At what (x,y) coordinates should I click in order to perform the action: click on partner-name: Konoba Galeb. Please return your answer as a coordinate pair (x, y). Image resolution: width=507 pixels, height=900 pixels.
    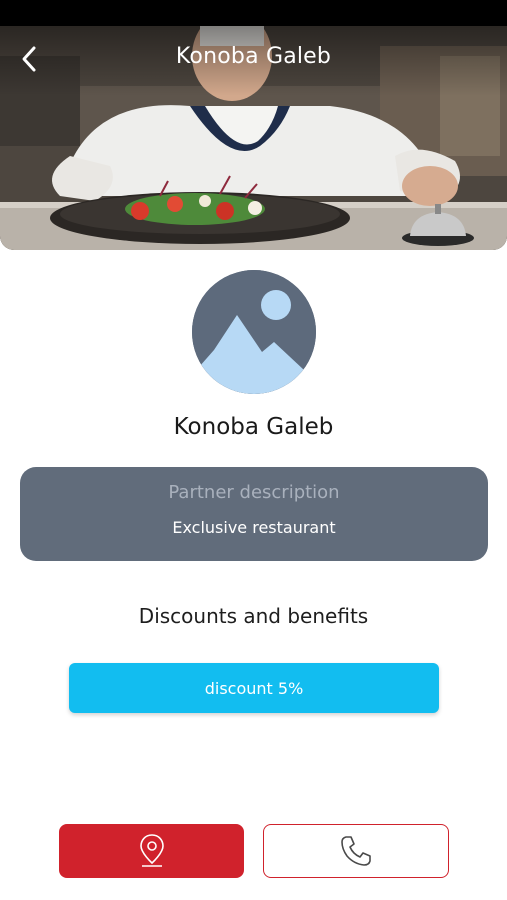
    Looking at the image, I should click on (253, 427).